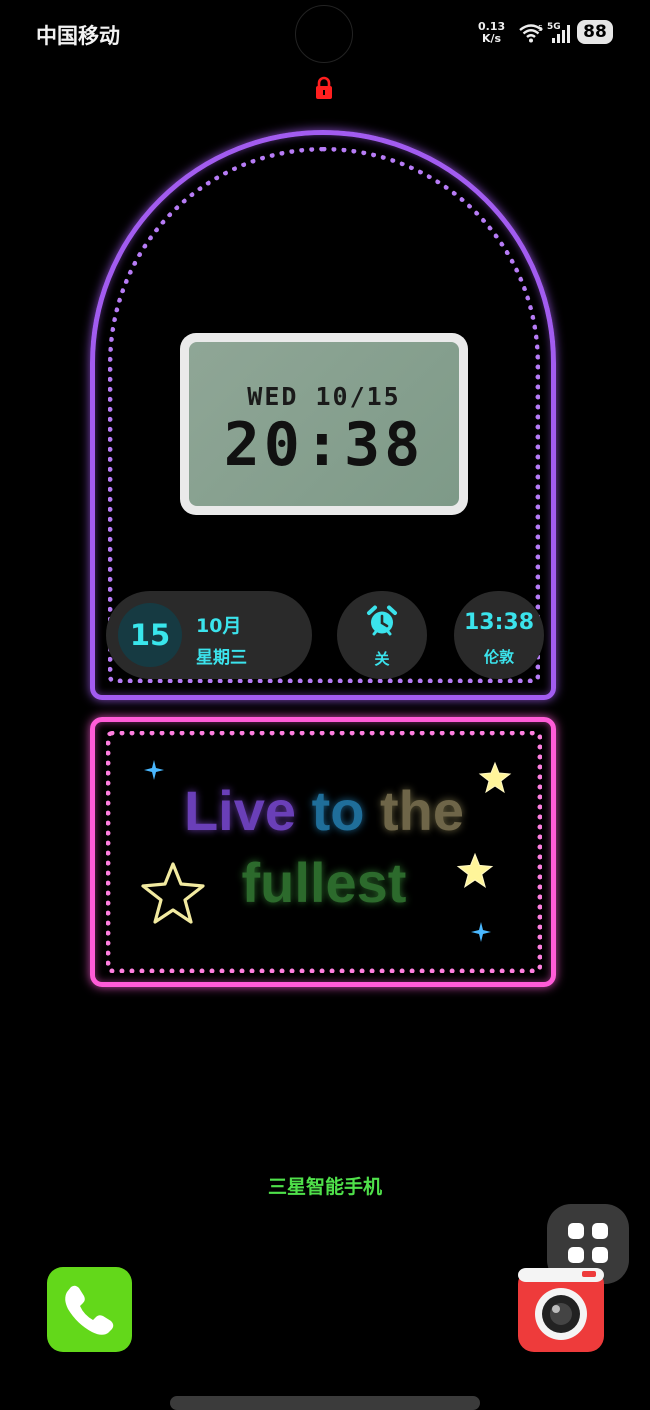 This screenshot has width=650, height=1410. Describe the element at coordinates (324, 87) in the screenshot. I see `lock-icon` at that location.